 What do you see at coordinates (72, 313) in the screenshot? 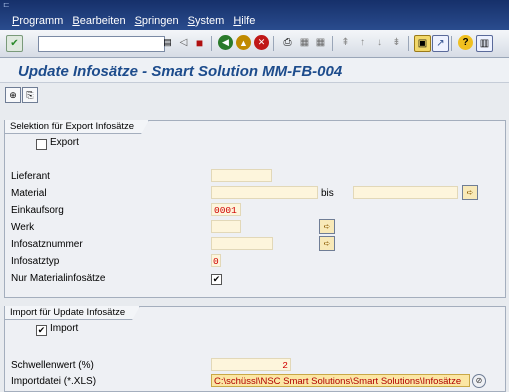
I see `import-frame-caption: Import für Update Infosätze` at bounding box center [72, 313].